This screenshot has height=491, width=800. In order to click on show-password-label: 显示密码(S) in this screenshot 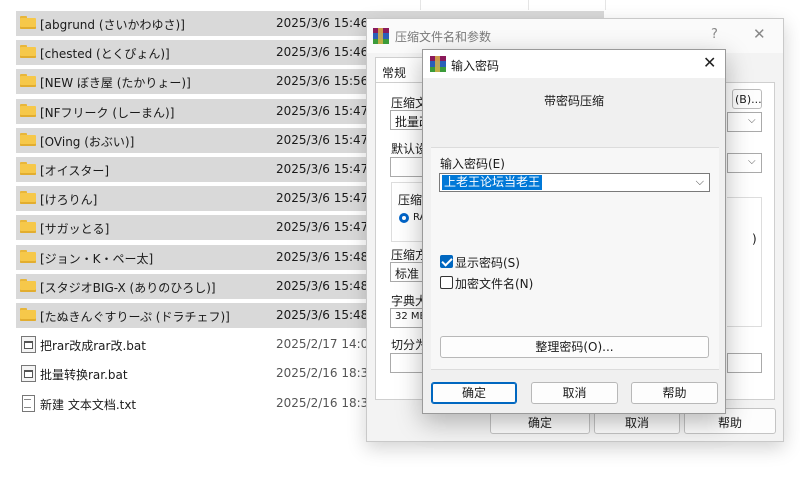, I will do `click(487, 262)`.